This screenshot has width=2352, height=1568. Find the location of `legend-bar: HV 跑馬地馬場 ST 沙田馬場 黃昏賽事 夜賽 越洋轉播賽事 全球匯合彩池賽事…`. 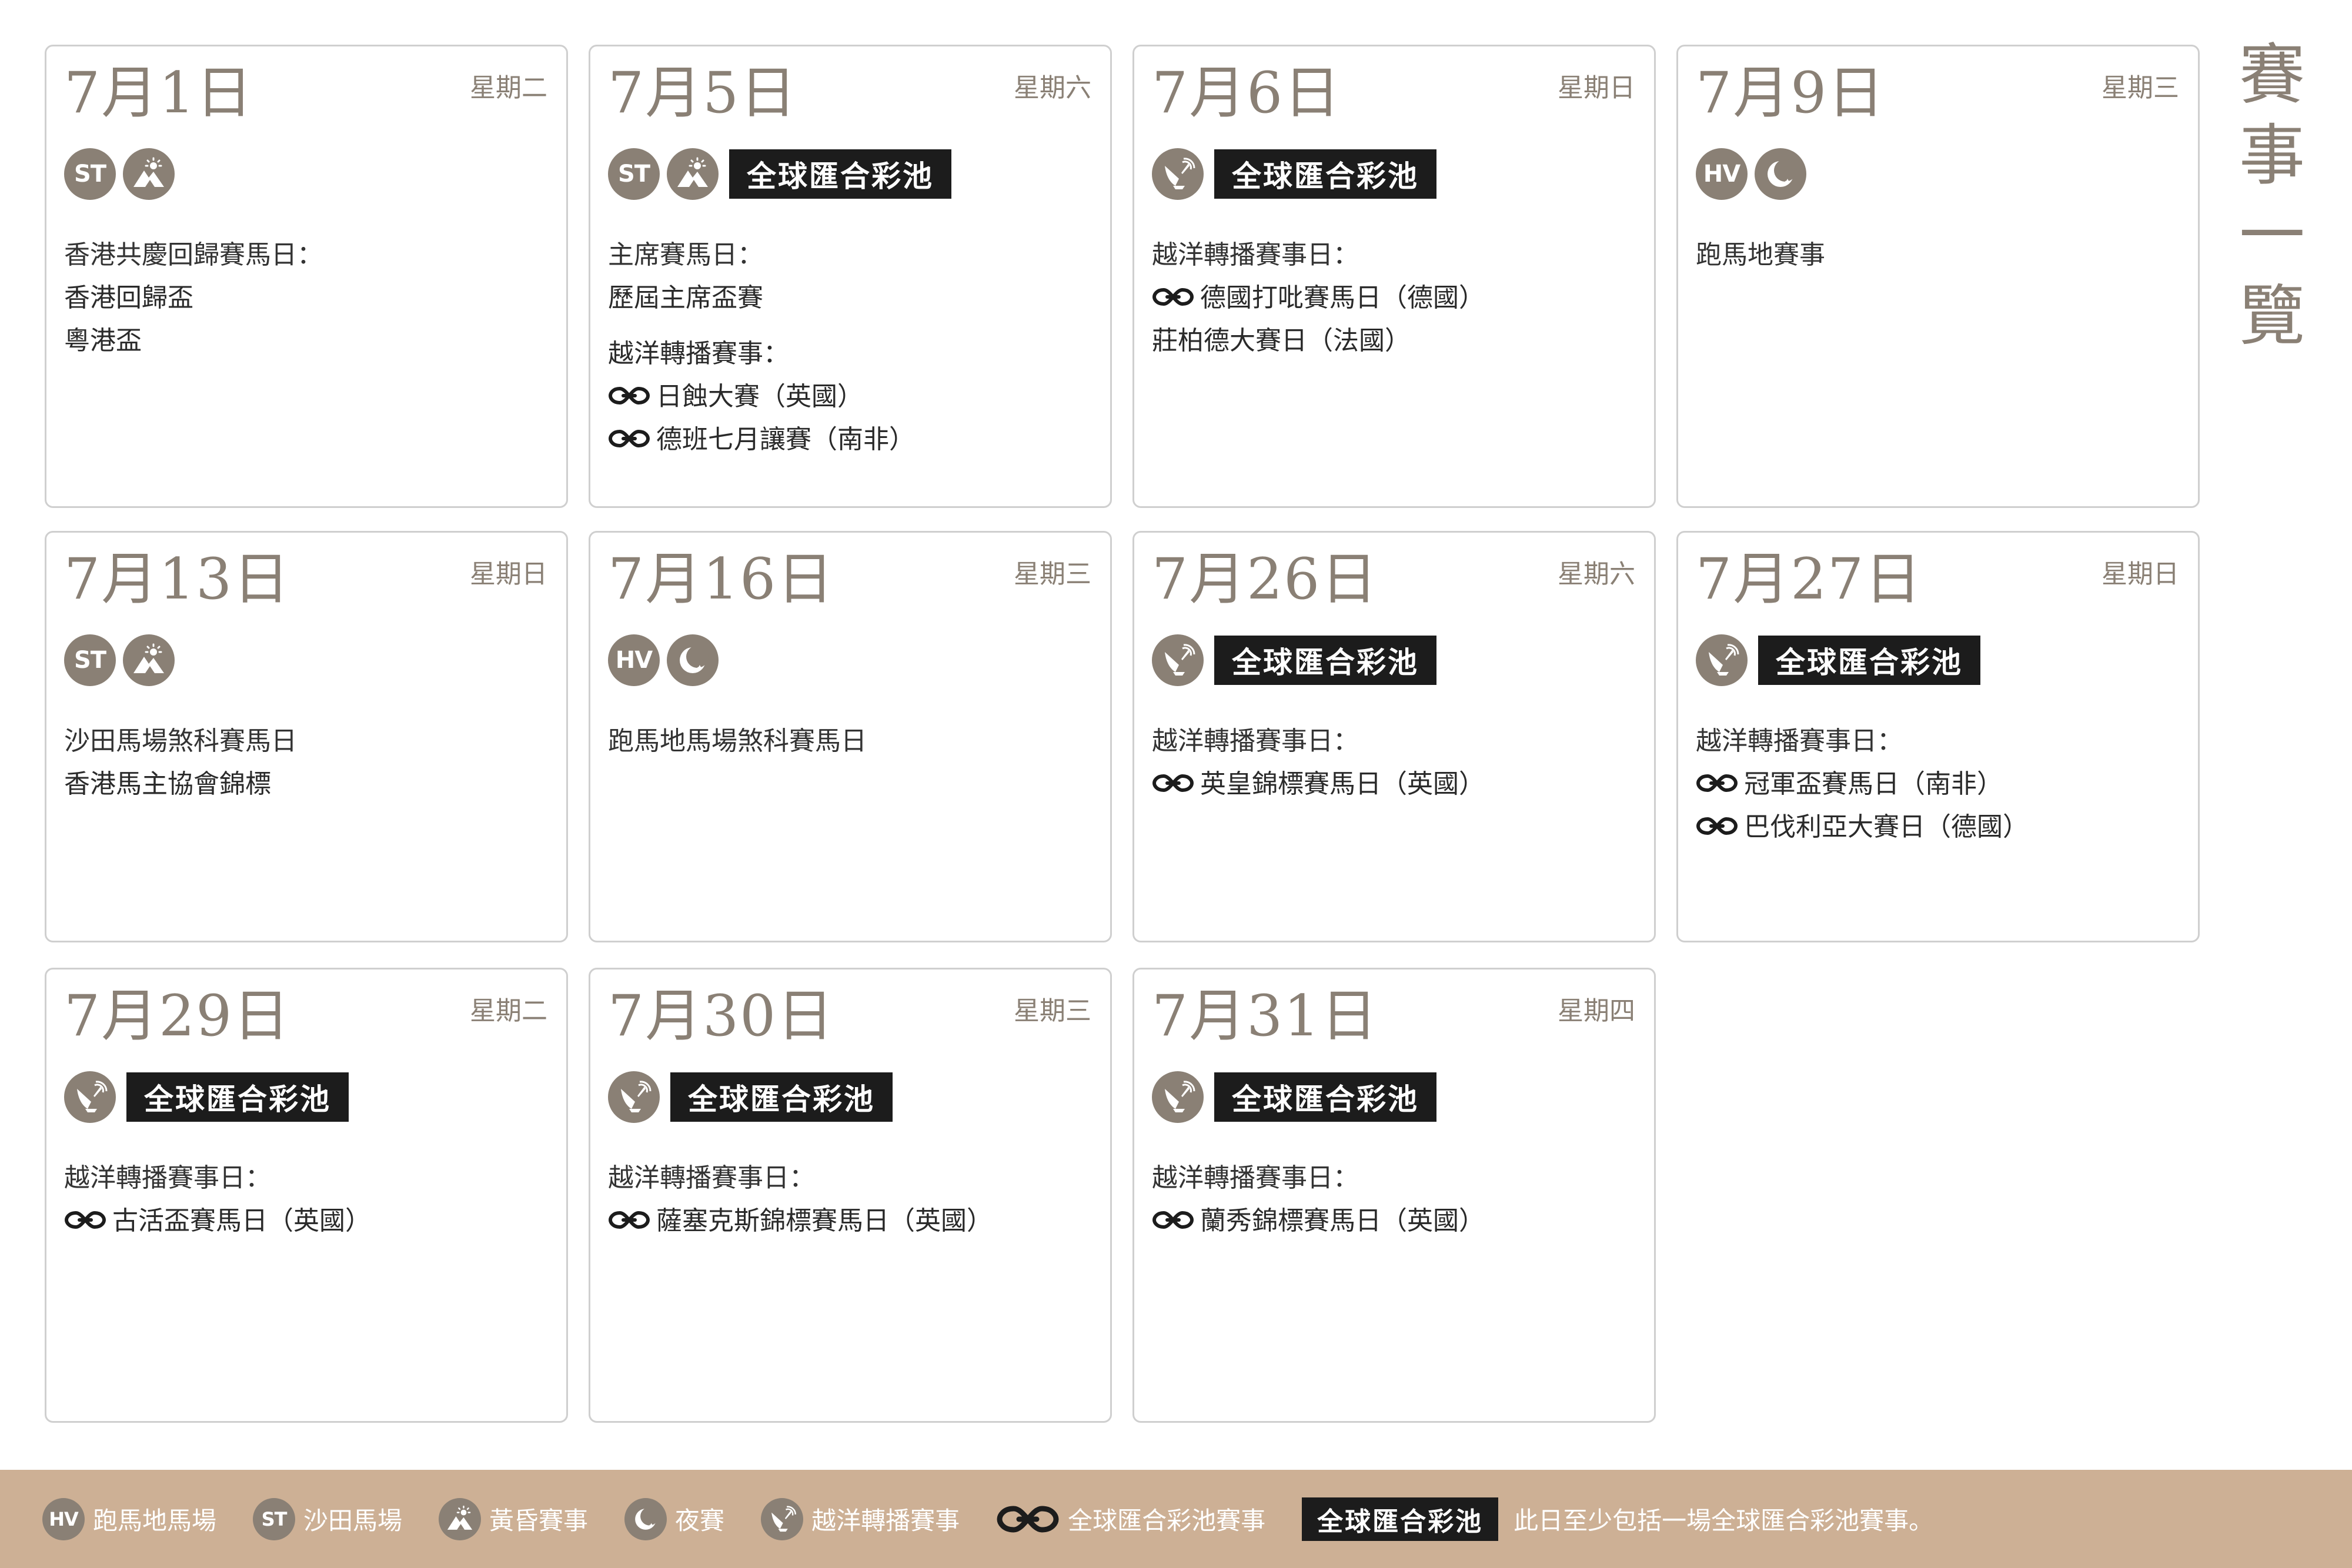

legend-bar: HV 跑馬地馬場 ST 沙田馬場 黃昏賽事 夜賽 越洋轉播賽事 全球匯合彩池賽事… is located at coordinates (1176, 1519).